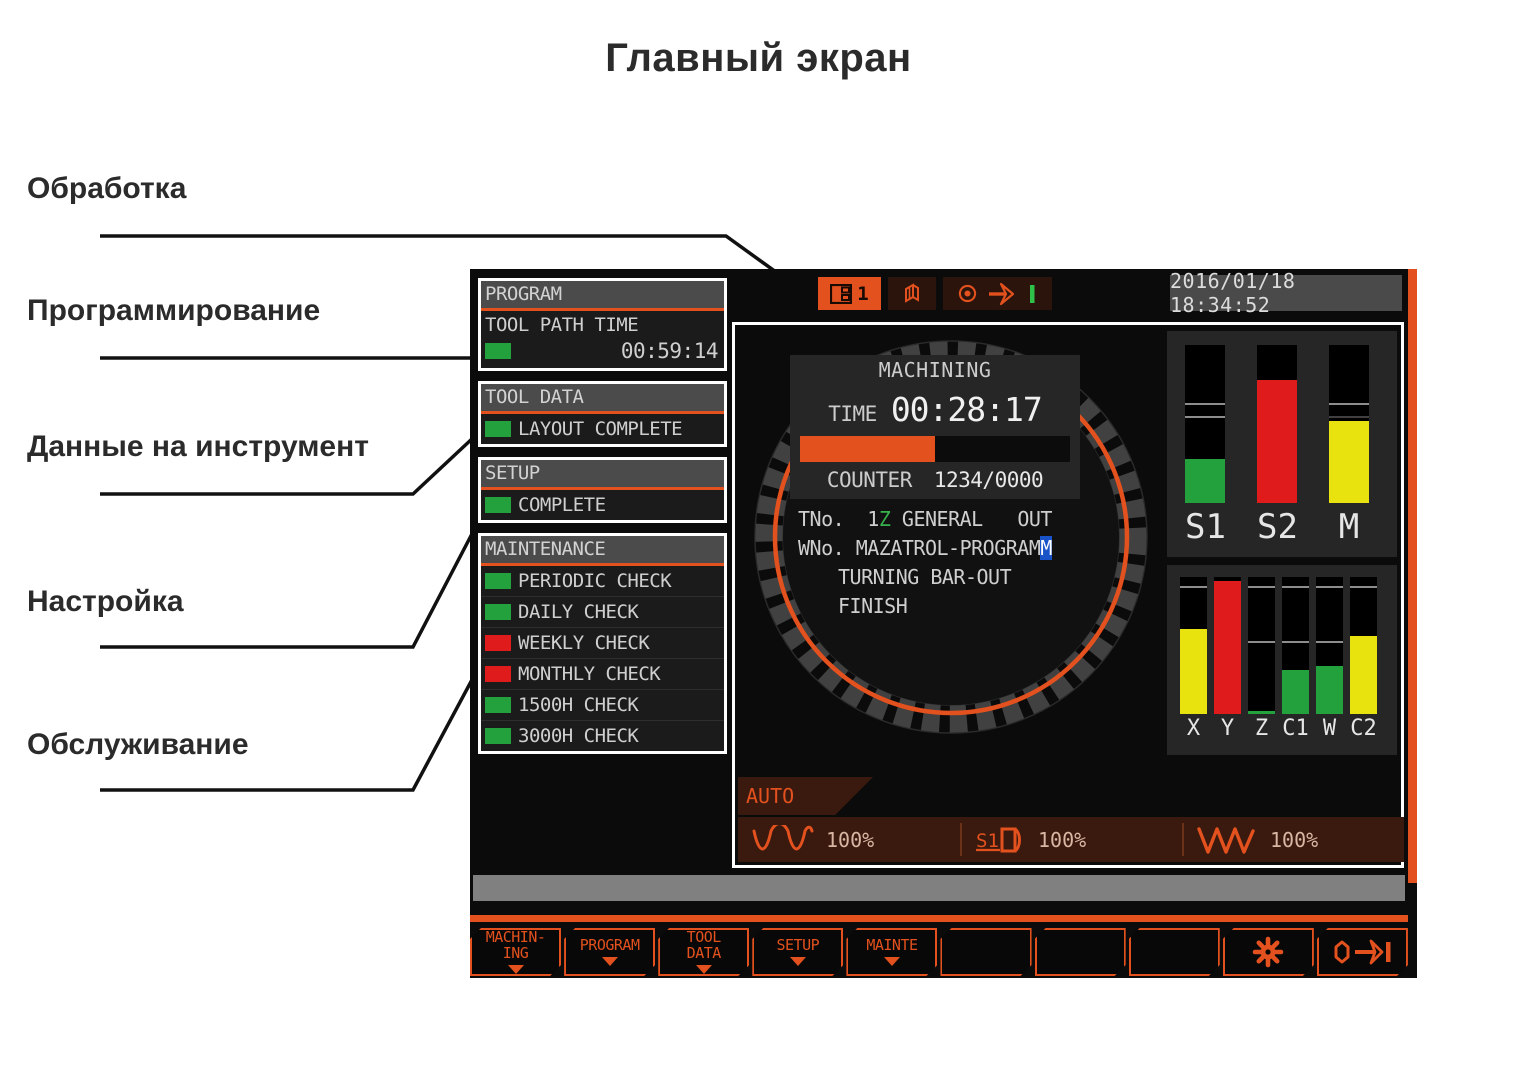 Image resolution: width=1517 pixels, height=1083 pixels. I want to click on function-key-bar: MACHIN- ING PROGRAM TOOL DATA SETUP MAINTE, so click(939, 952).